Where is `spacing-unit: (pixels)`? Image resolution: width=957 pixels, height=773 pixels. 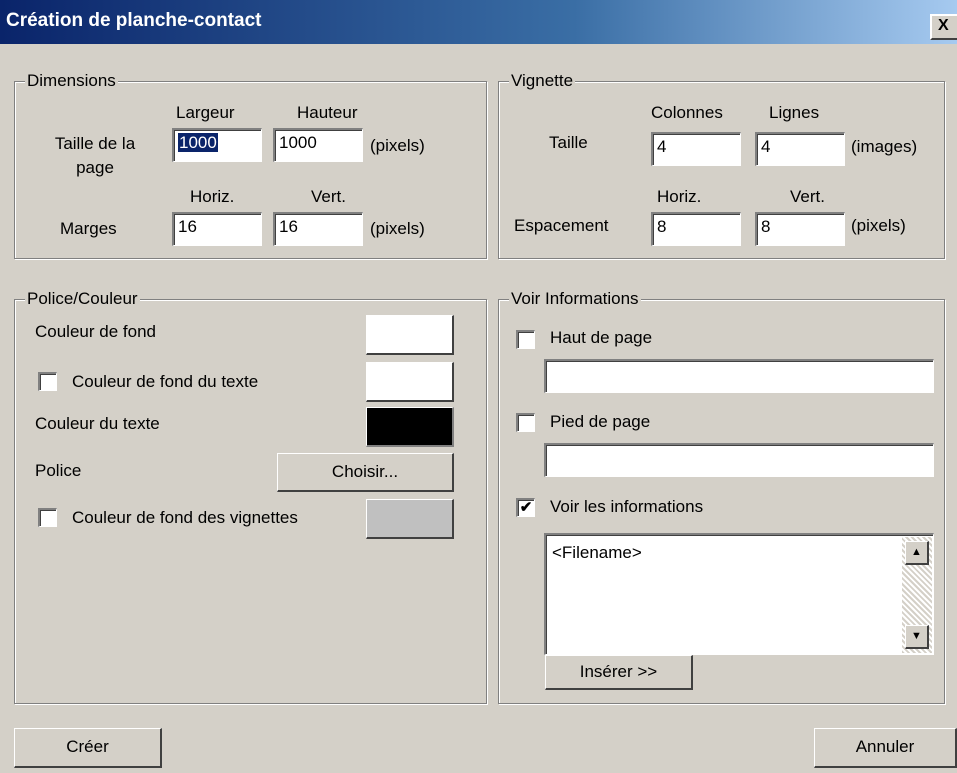
spacing-unit: (pixels) is located at coordinates (878, 225).